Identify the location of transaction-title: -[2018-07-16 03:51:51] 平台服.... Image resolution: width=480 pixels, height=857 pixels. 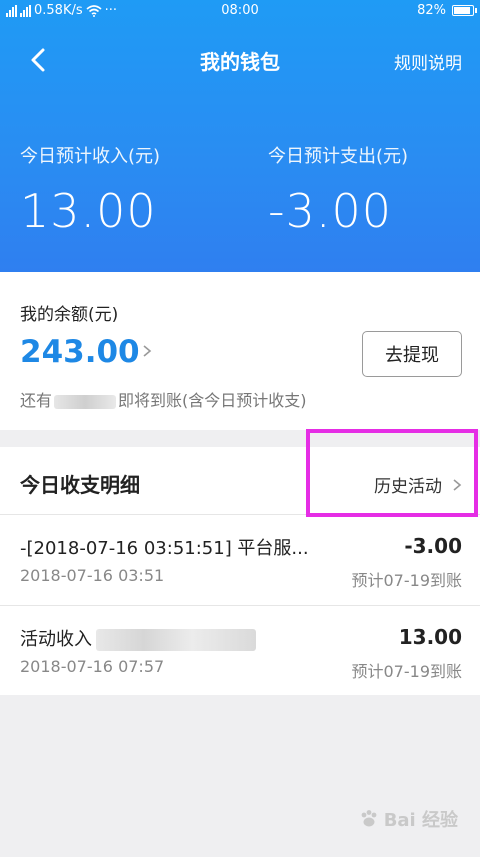
(164, 548).